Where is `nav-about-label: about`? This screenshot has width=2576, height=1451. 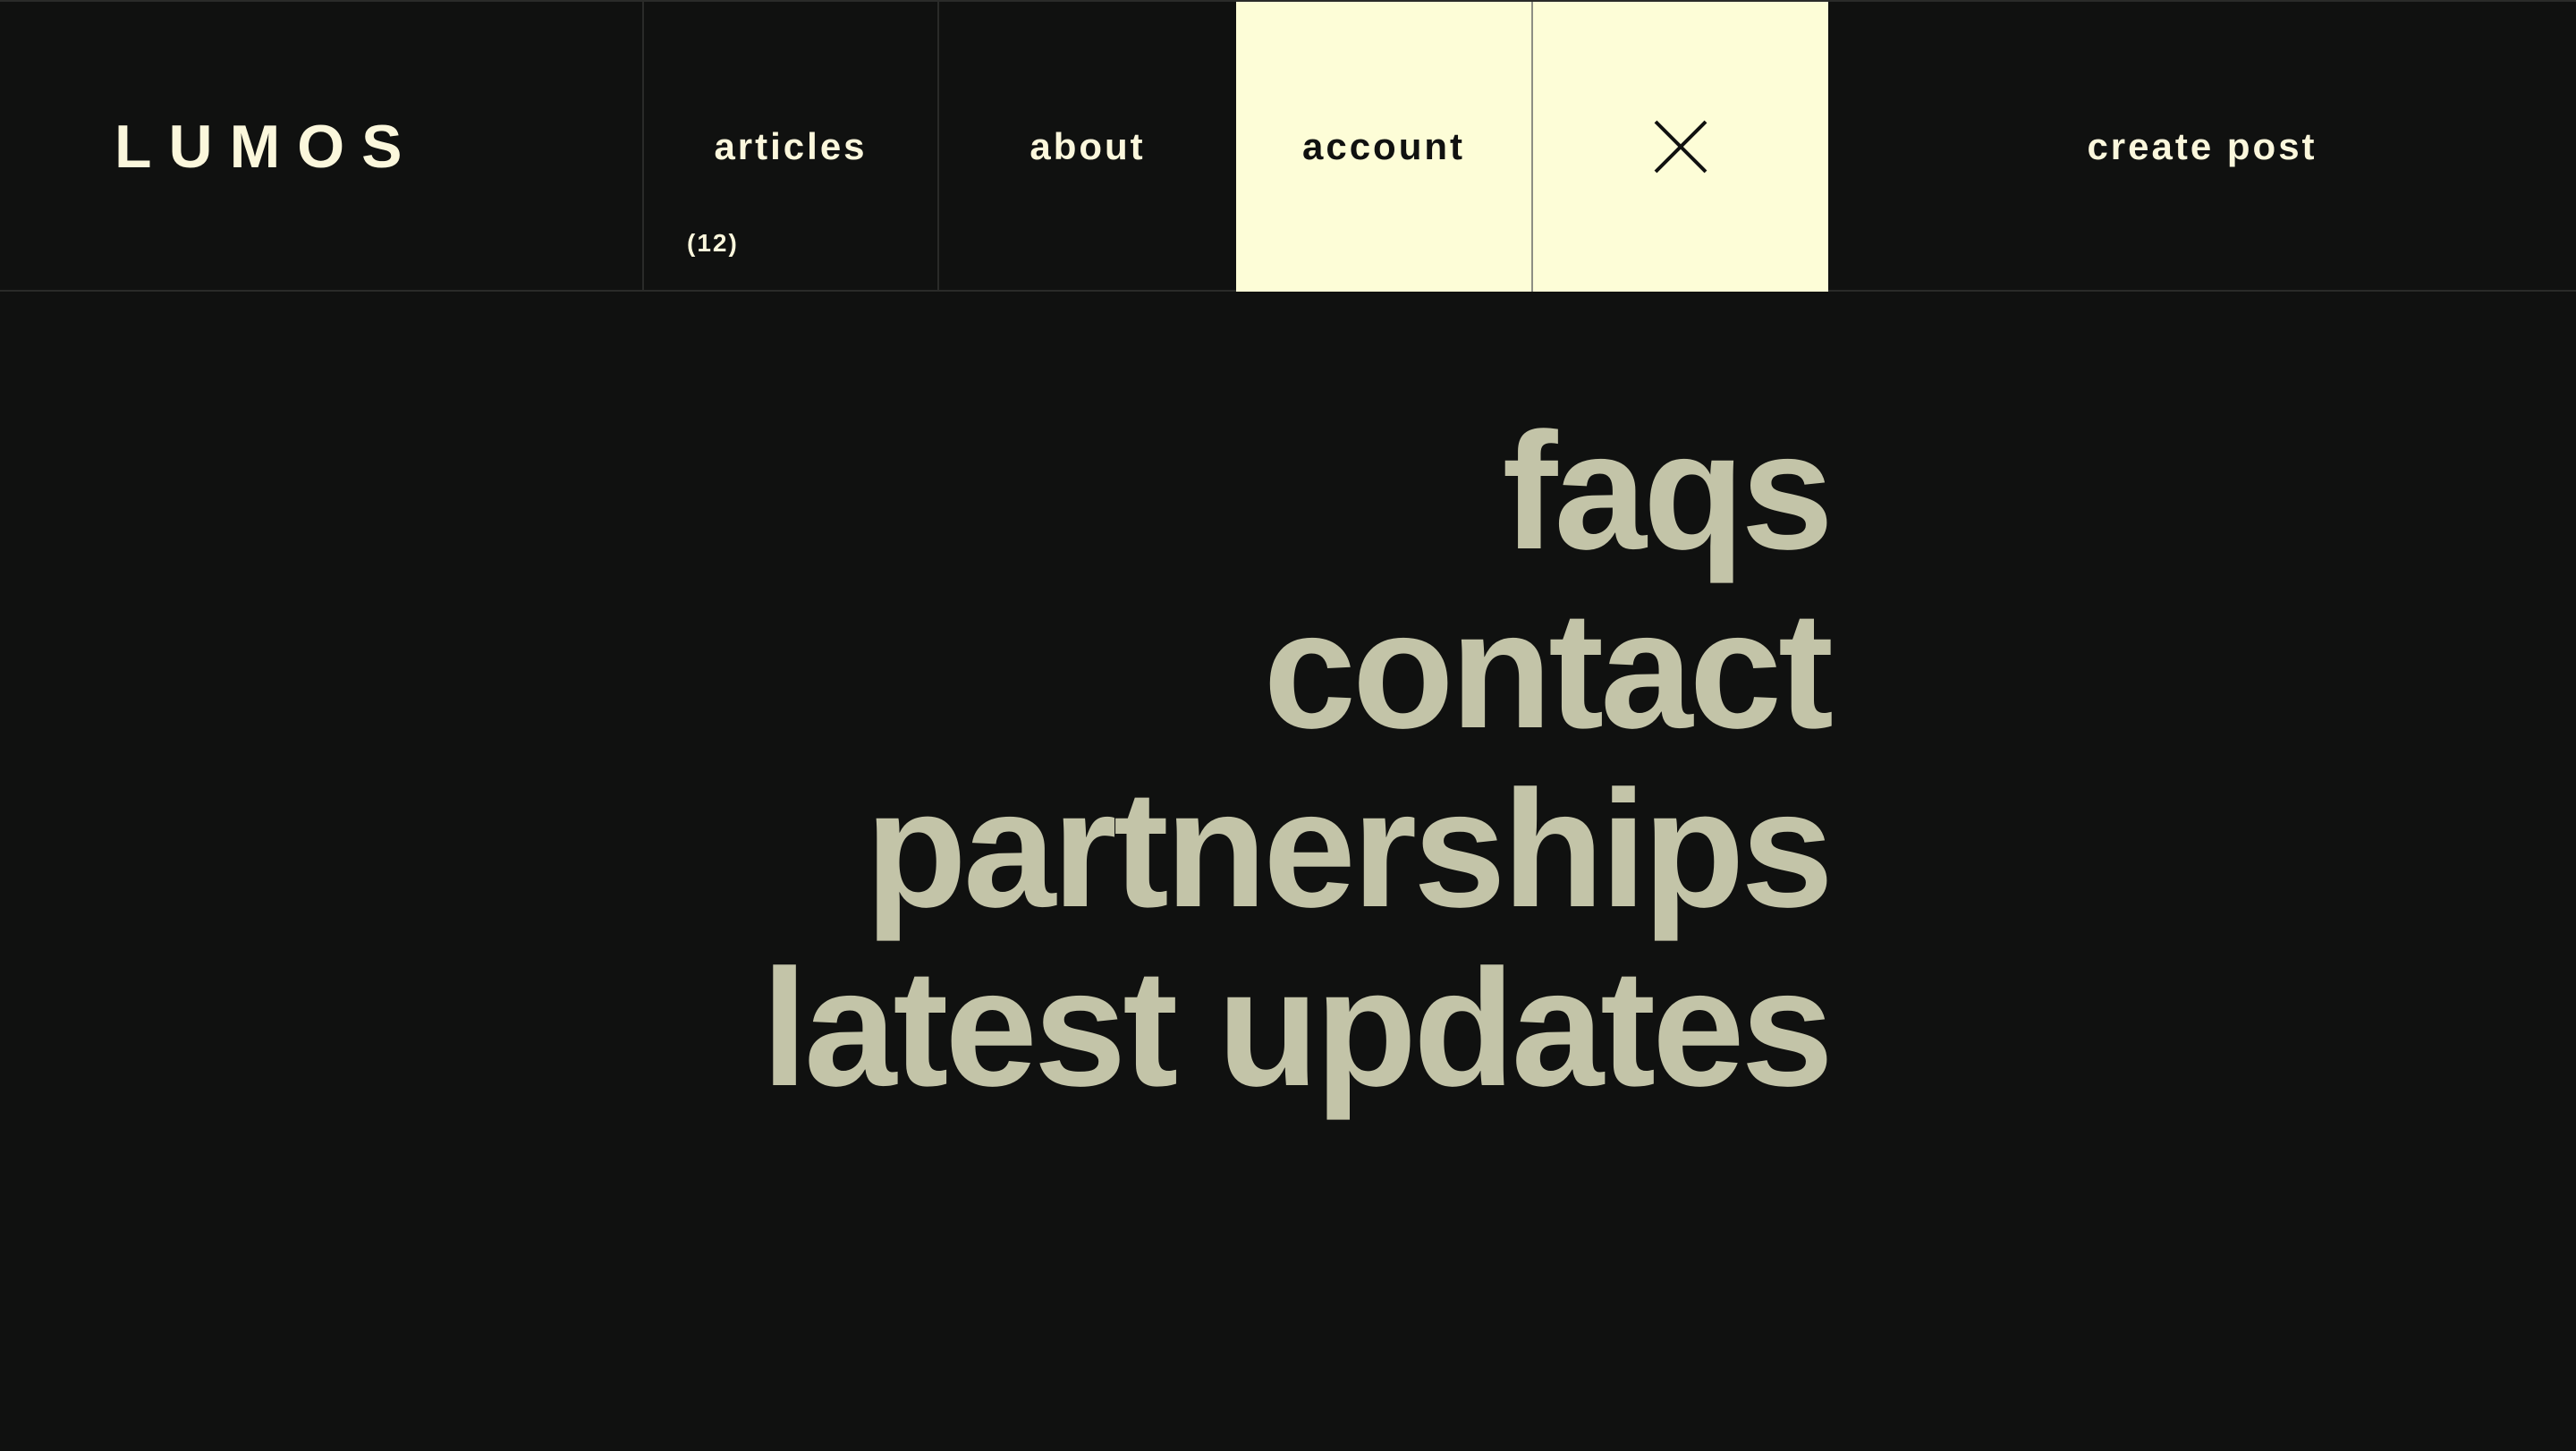
nav-about-label: about is located at coordinates (1088, 146).